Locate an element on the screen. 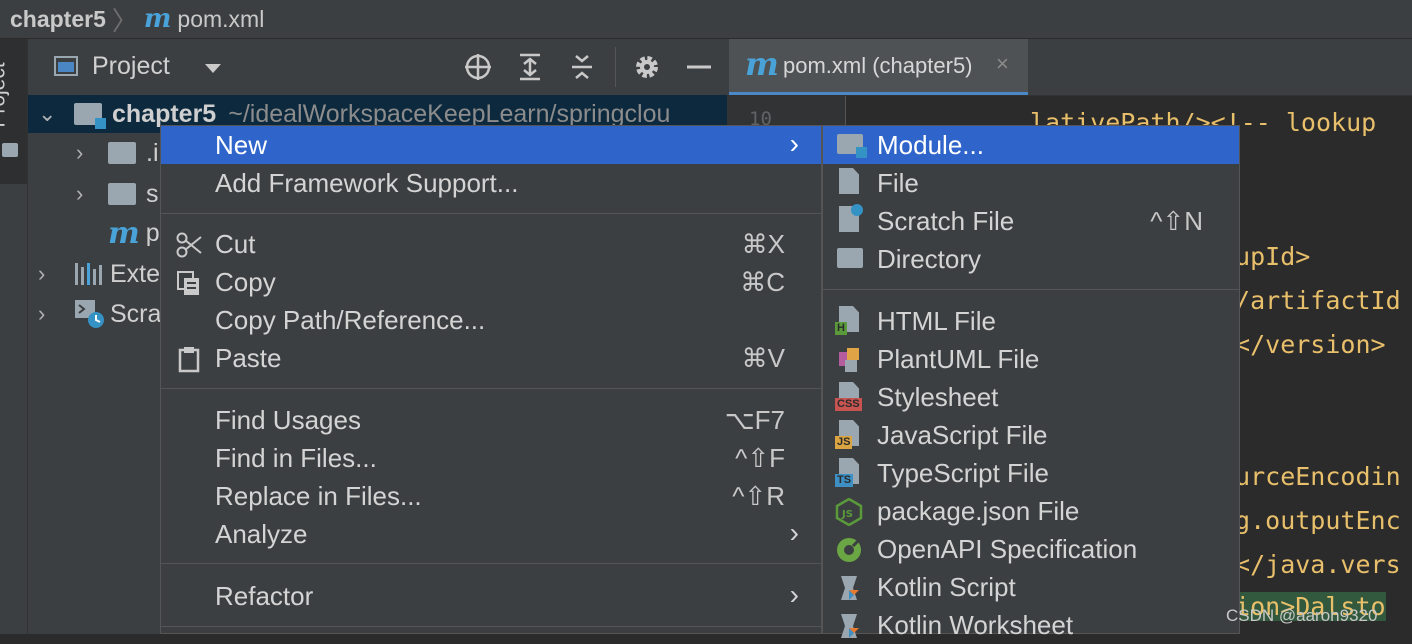  menu-item-replace-in-files: Replace in Files... ^⇧R is located at coordinates (491, 496).